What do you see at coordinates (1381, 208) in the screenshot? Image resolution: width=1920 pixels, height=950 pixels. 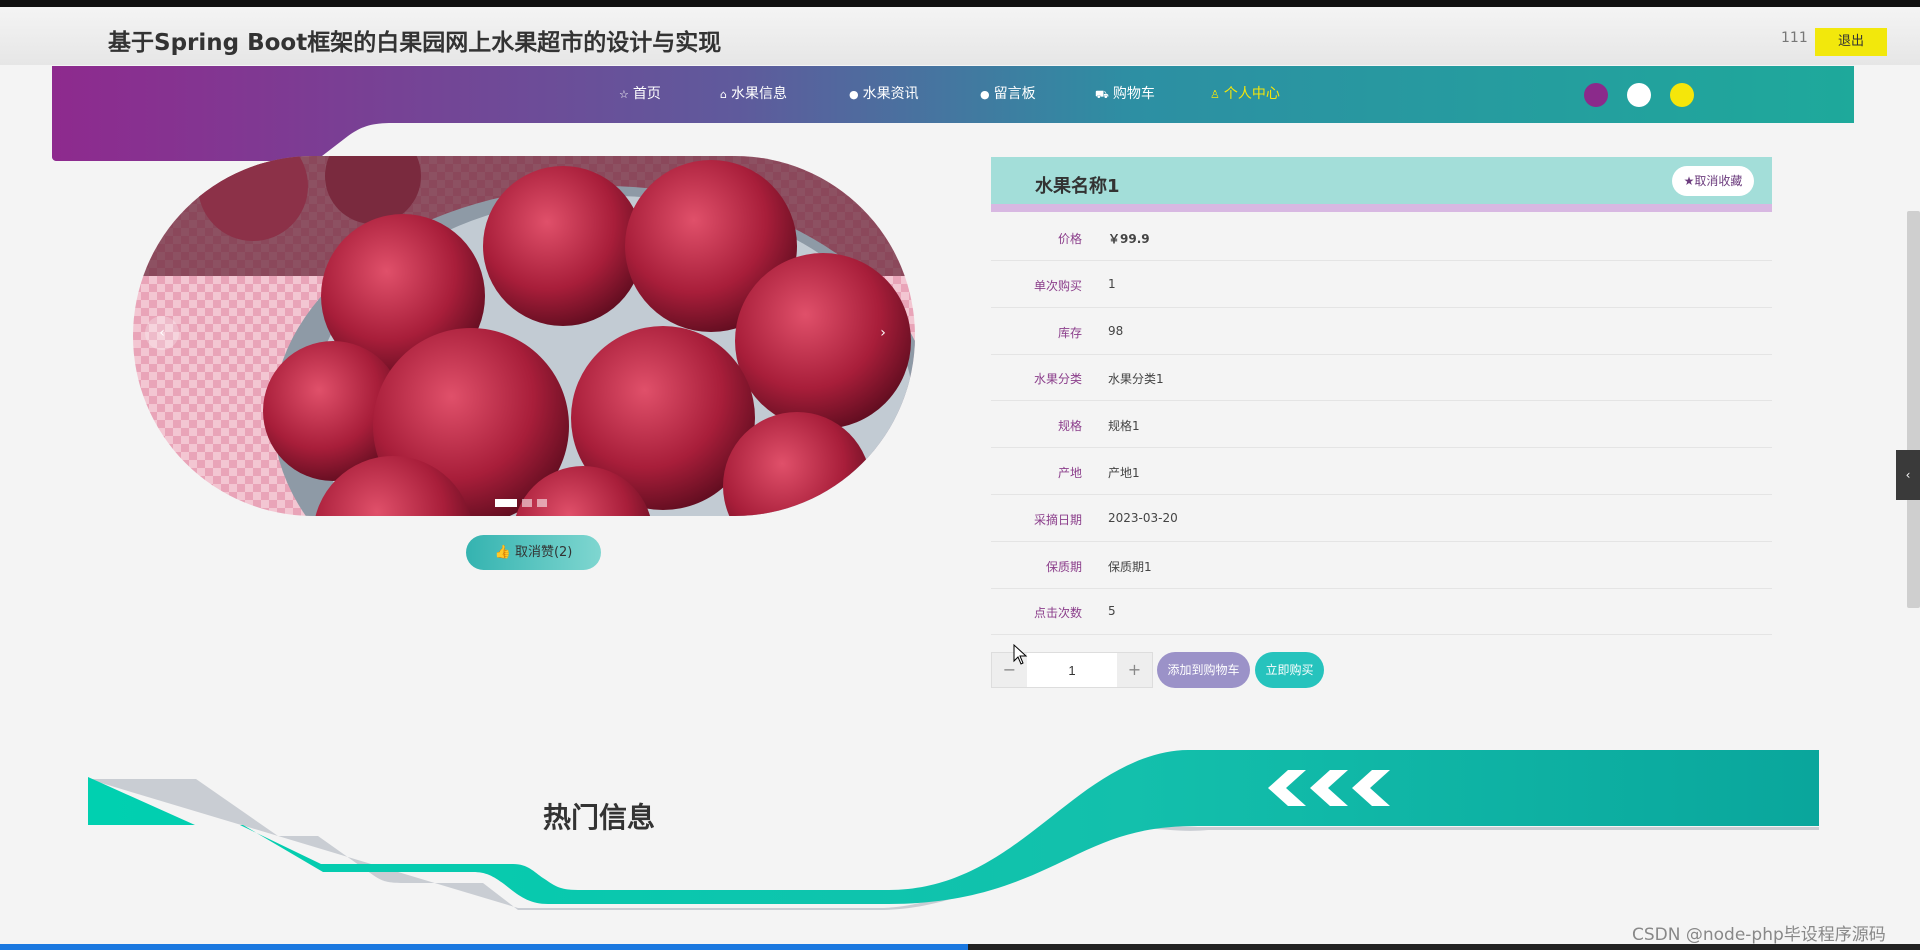 I see `product-header-accent` at bounding box center [1381, 208].